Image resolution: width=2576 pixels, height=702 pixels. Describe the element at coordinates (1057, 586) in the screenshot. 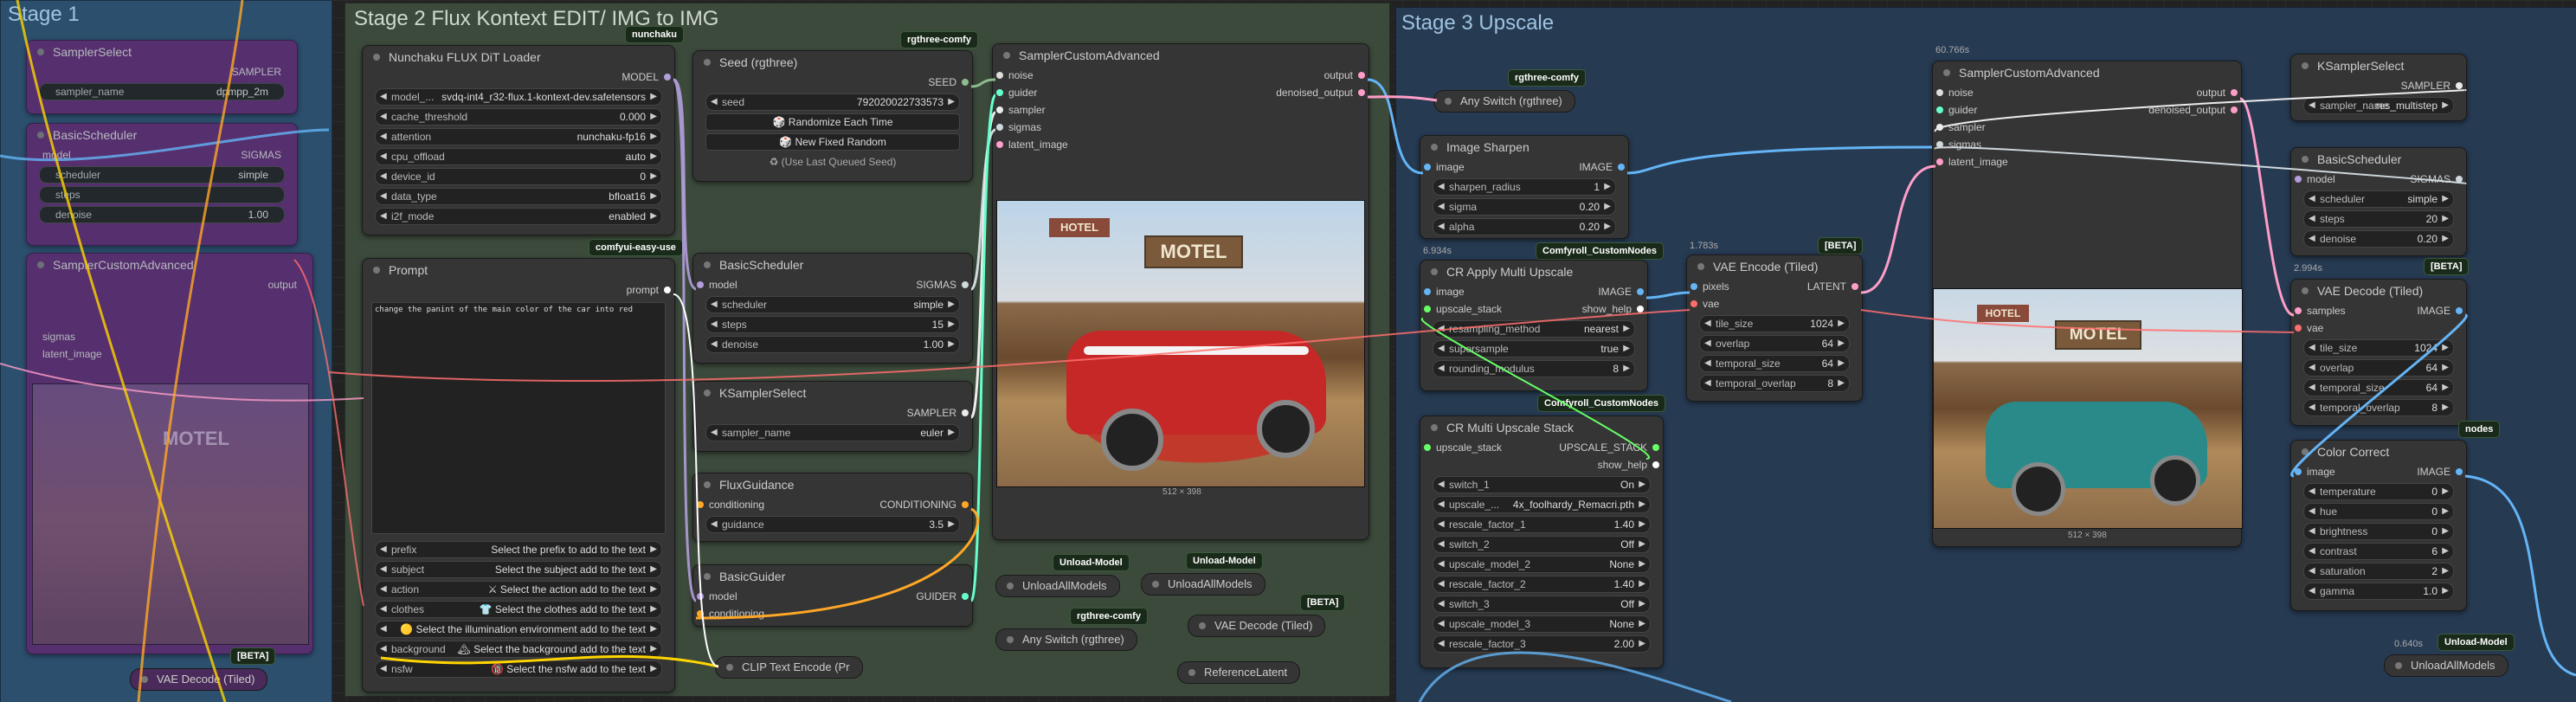

I see `unload-all-models-collapsed: UnloadAllModels` at that location.